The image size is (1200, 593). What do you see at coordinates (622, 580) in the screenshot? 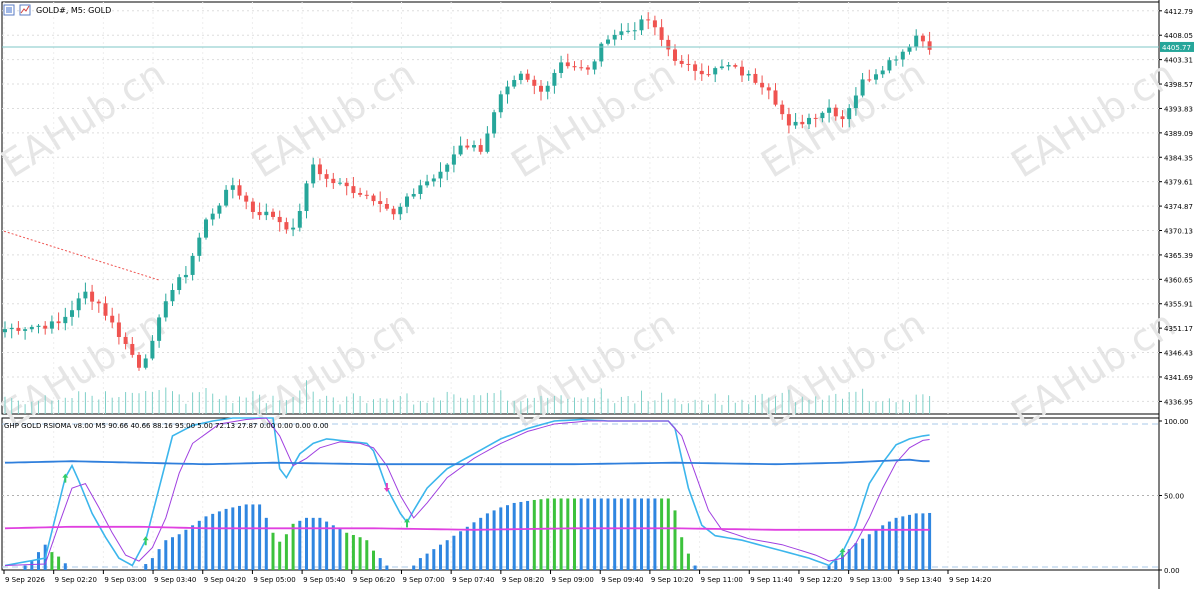
I see `time-tick-label: 9 Sep 09:40` at bounding box center [622, 580].